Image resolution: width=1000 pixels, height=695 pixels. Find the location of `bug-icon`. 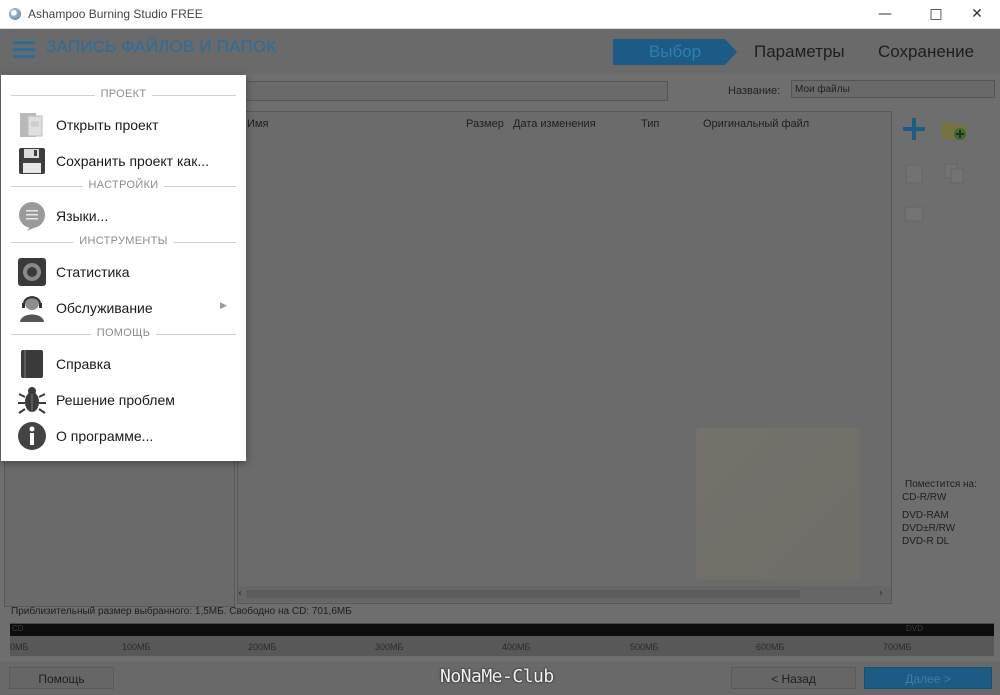

bug-icon is located at coordinates (32, 400).